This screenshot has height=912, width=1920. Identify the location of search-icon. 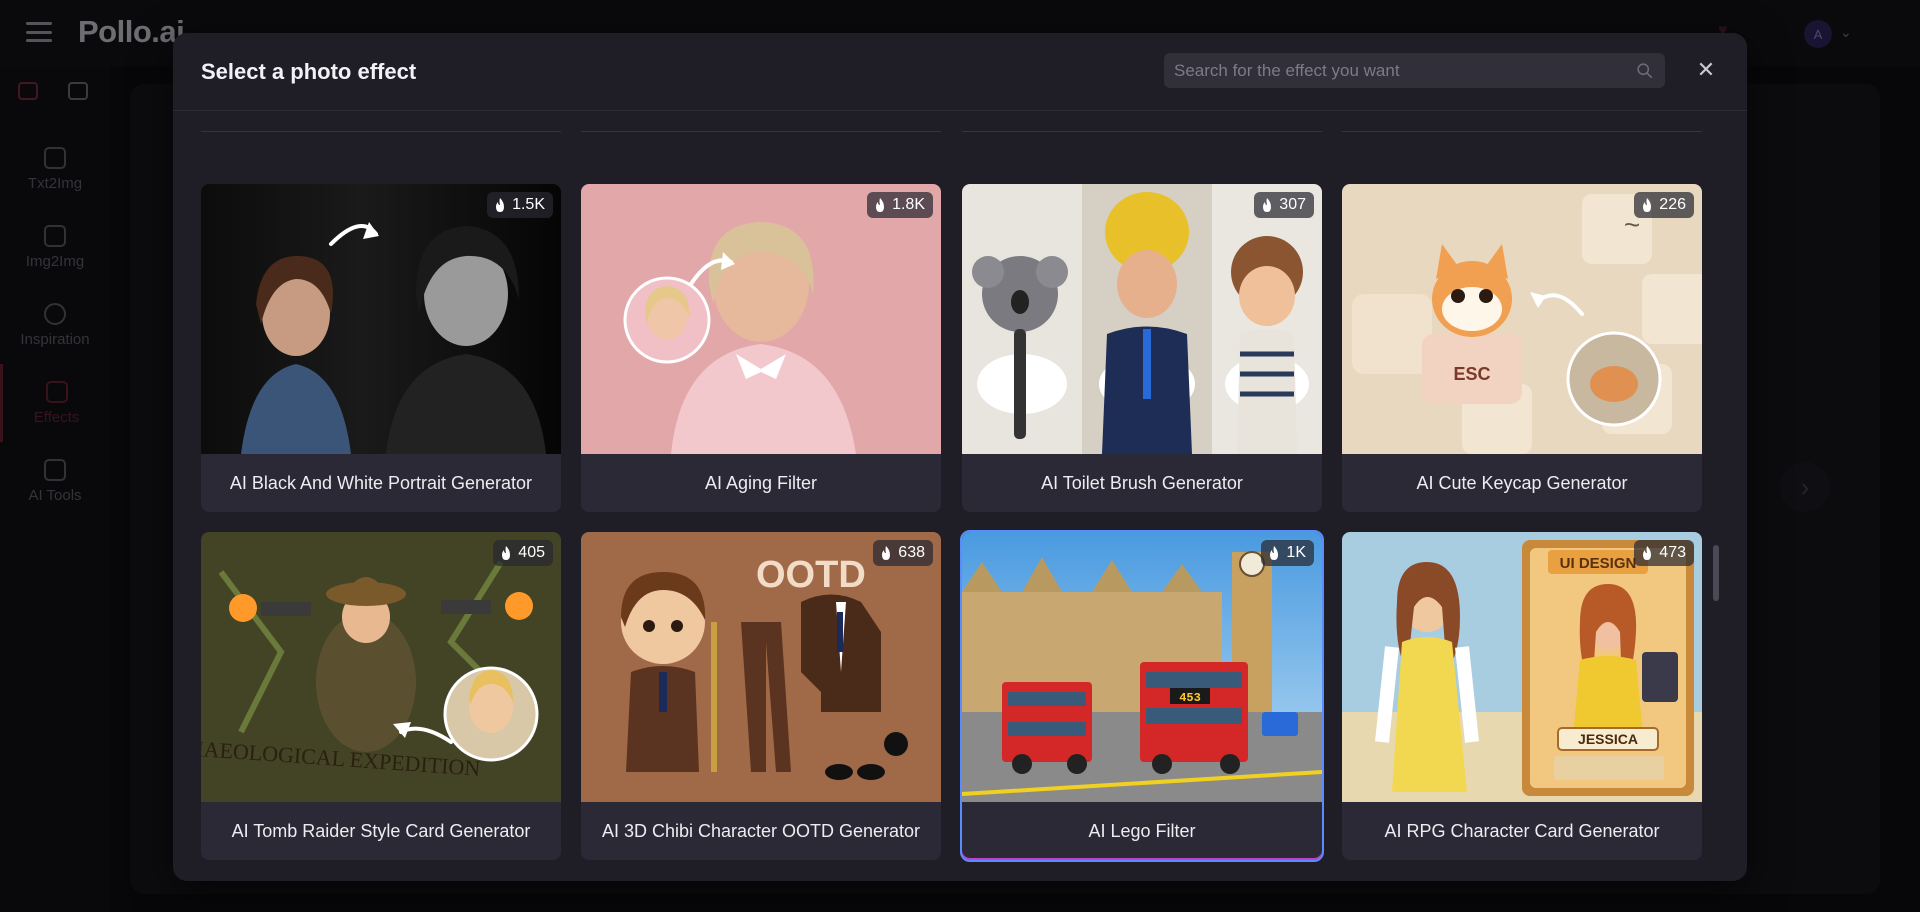
(1644, 70).